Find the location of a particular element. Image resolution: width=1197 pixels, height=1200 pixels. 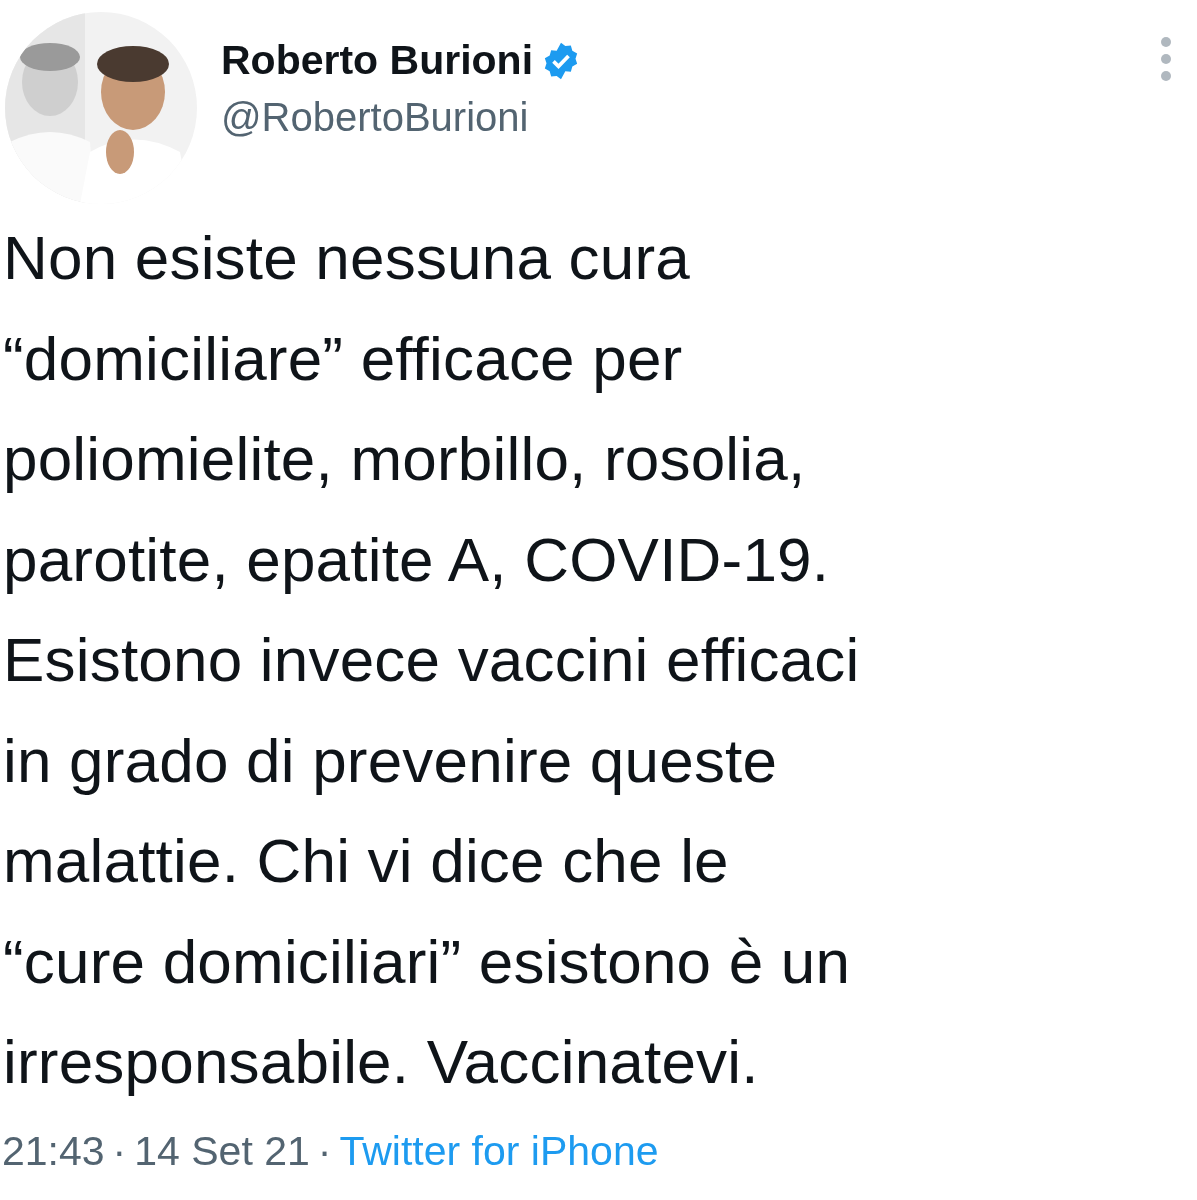

more-options-icon is located at coordinates (1166, 59).